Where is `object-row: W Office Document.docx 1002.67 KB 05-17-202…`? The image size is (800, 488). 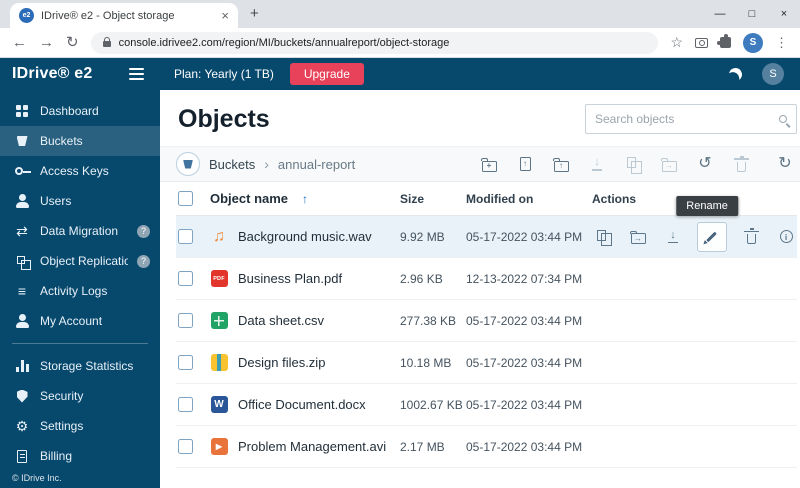
object-row: W Office Document.docx 1002.67 KB 05-17-202… is located at coordinates (486, 405).